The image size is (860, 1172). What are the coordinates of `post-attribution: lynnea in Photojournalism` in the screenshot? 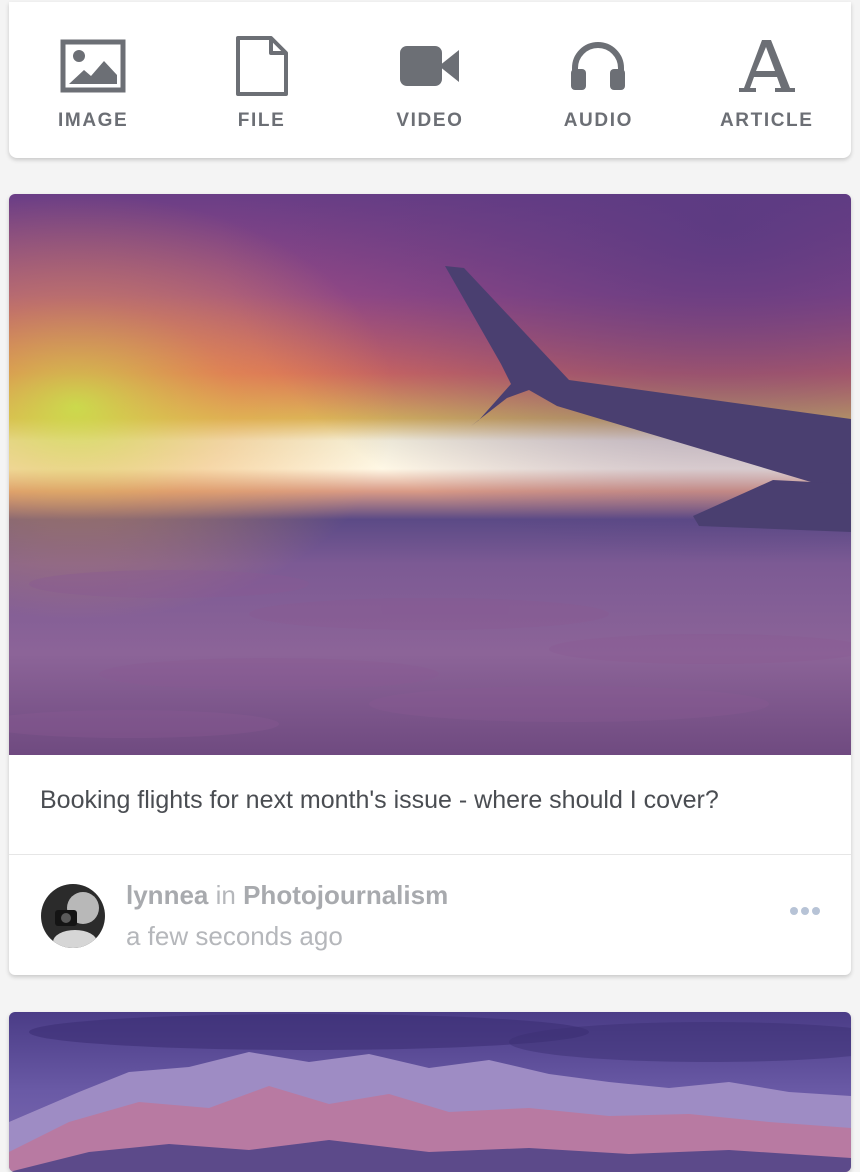 It's located at (287, 895).